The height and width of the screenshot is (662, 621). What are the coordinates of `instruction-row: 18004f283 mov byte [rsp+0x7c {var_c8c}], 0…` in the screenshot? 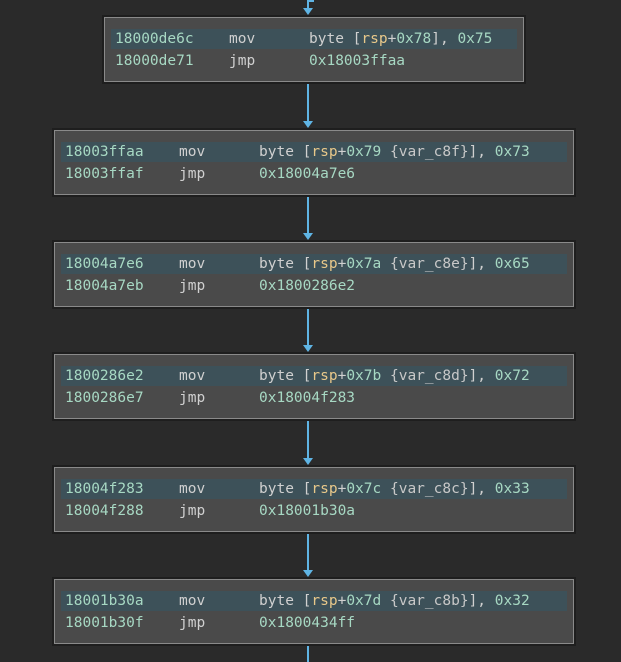 It's located at (314, 489).